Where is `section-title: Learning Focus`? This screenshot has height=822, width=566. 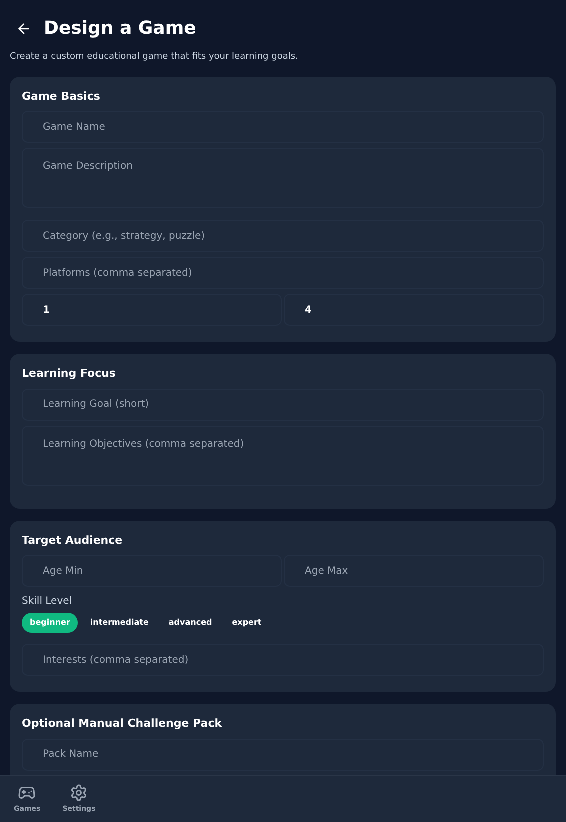 section-title: Learning Focus is located at coordinates (69, 374).